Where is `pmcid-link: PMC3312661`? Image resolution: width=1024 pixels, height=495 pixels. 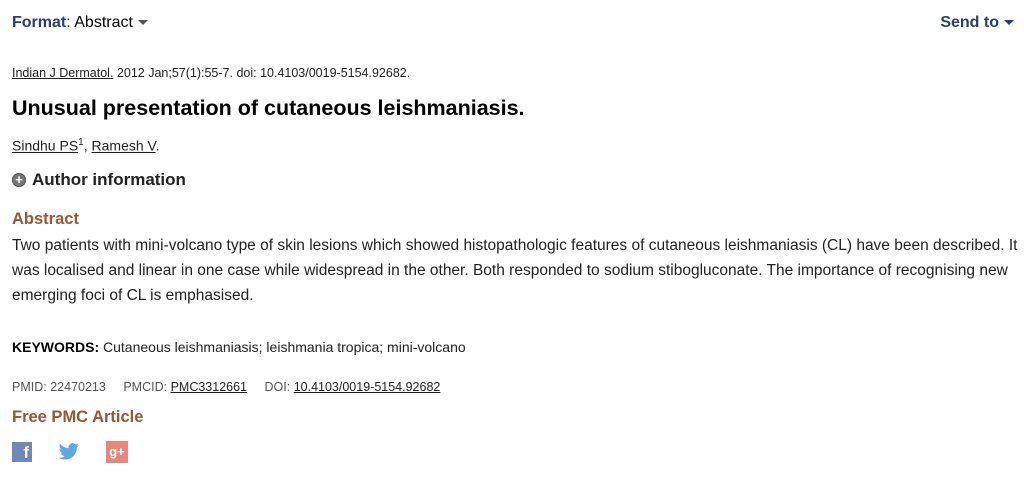
pmcid-link: PMC3312661 is located at coordinates (209, 387).